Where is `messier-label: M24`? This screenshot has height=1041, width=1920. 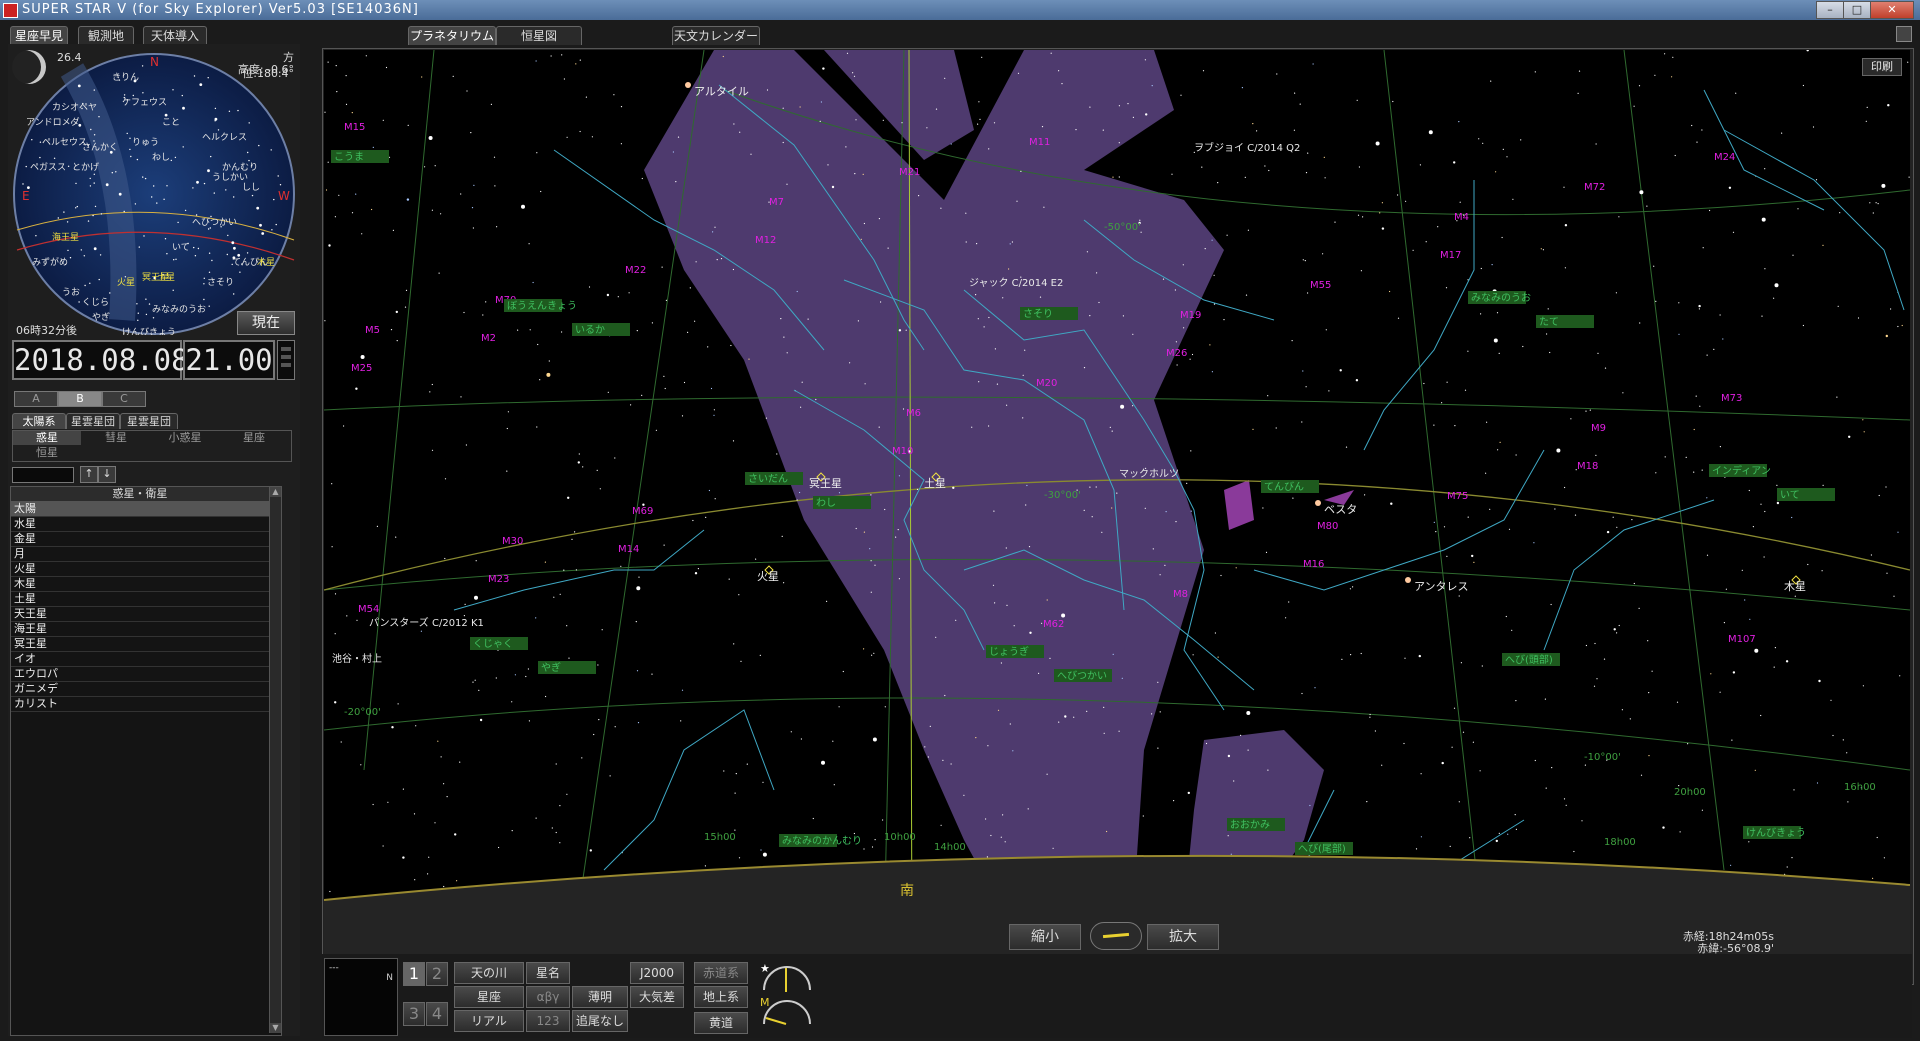
messier-label: M24 is located at coordinates (1724, 157).